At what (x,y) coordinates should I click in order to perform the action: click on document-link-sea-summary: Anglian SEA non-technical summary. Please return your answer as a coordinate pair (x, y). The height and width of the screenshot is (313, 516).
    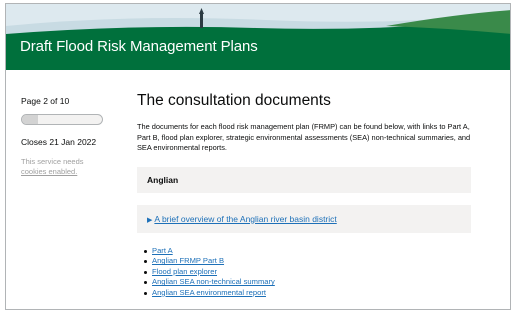
    Looking at the image, I should click on (213, 281).